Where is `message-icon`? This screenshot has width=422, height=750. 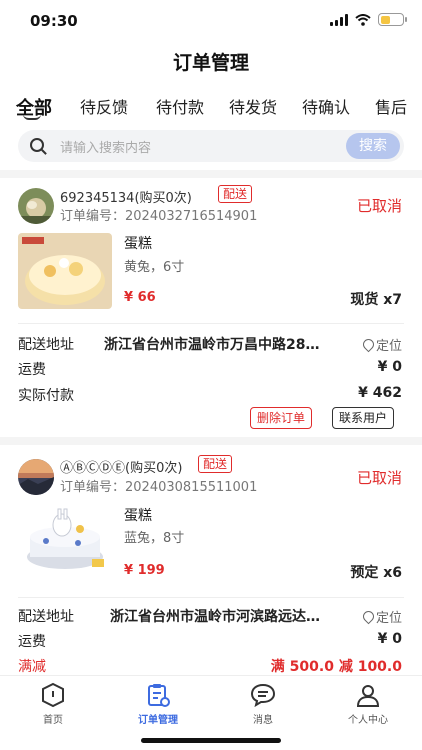
message-icon is located at coordinates (263, 695).